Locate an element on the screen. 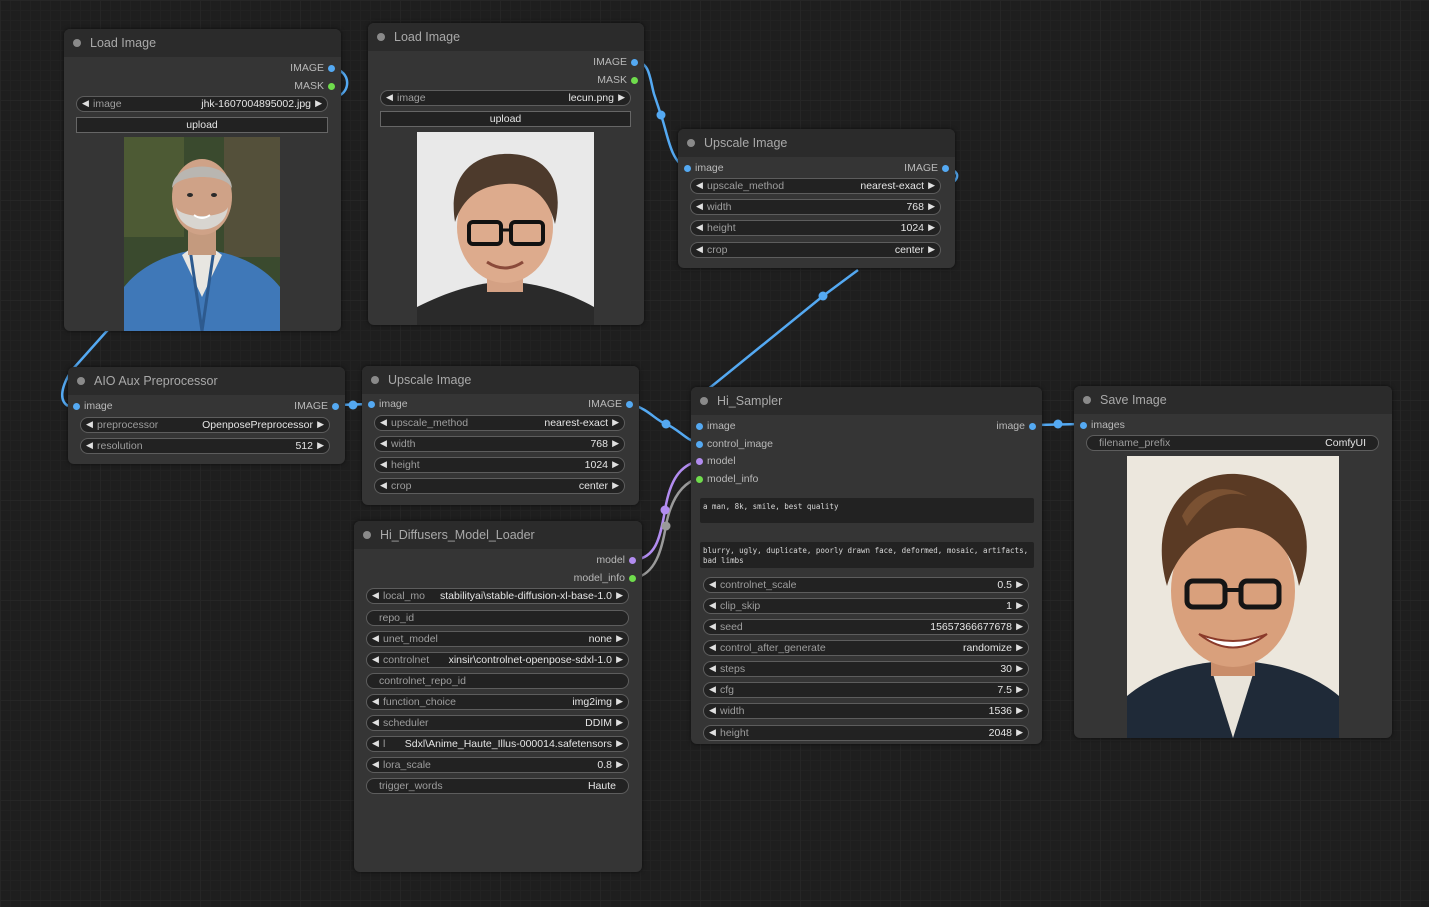 This screenshot has height=907, width=1429. unet-model-widget: ◀ unet_model none ▶ is located at coordinates (497, 639).